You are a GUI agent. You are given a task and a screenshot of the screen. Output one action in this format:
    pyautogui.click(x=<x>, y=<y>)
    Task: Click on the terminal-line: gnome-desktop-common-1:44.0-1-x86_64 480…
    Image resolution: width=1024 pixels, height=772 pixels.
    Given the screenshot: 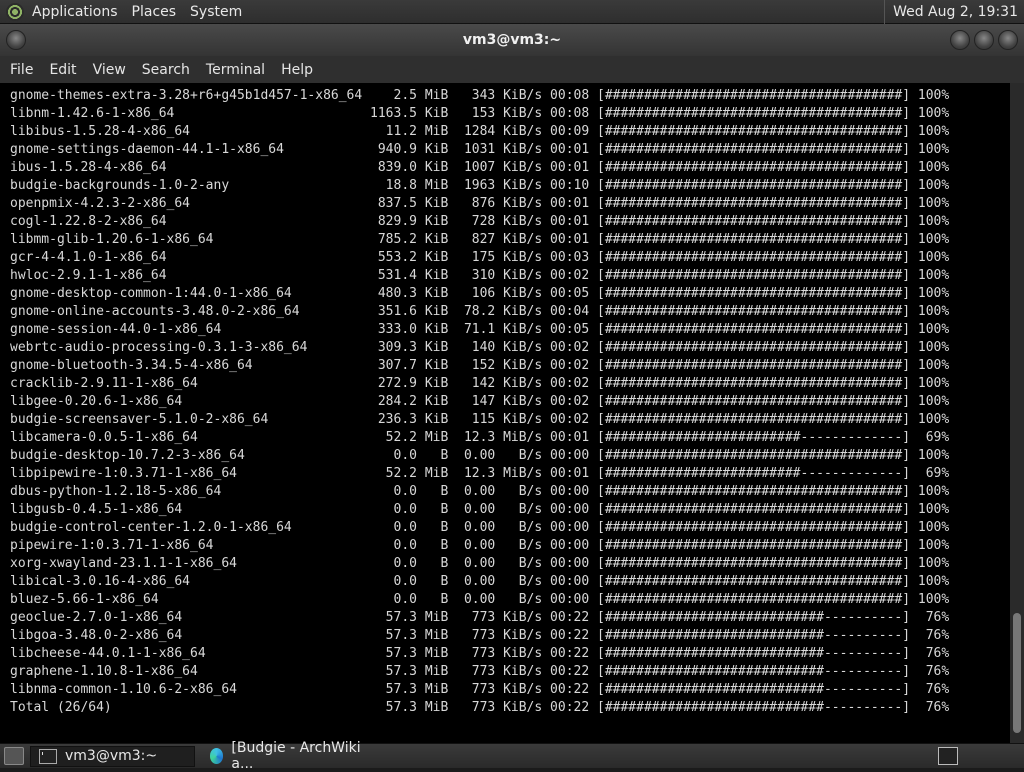 What is the action you would take?
    pyautogui.click(x=480, y=293)
    